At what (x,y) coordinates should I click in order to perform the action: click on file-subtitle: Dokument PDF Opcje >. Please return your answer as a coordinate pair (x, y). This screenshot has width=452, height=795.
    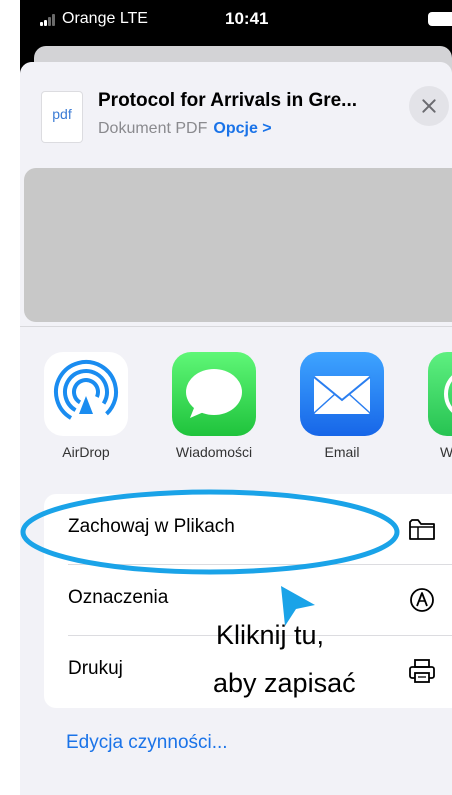
    Looking at the image, I should click on (185, 129).